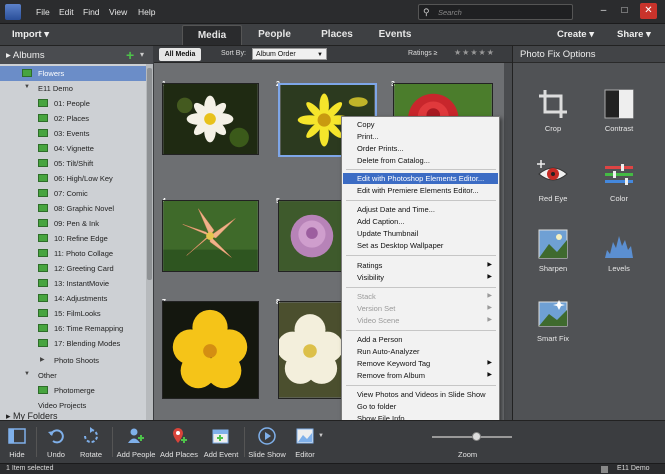 This screenshot has height=474, width=665. I want to click on add-event-button: Add Event, so click(221, 443).